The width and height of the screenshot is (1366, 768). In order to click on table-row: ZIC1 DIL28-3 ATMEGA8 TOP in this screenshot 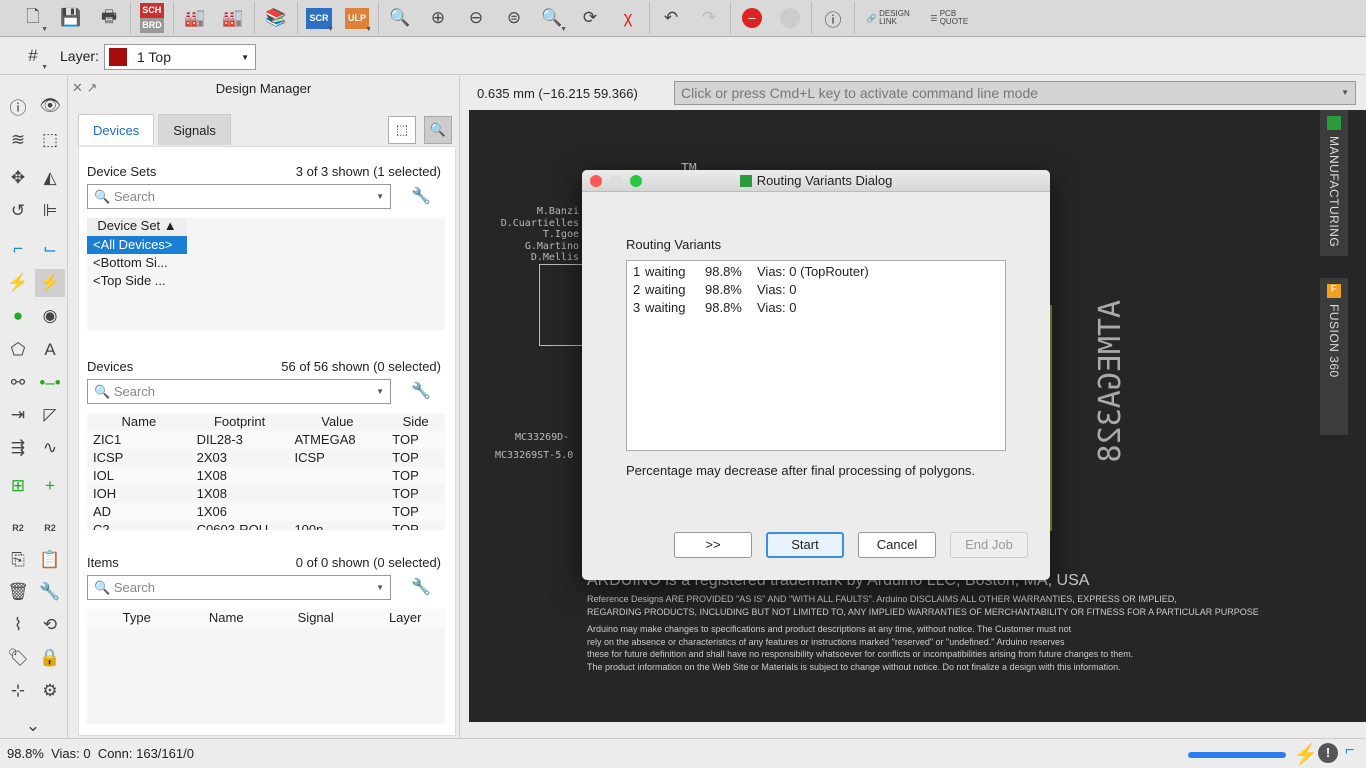, I will do `click(266, 440)`.